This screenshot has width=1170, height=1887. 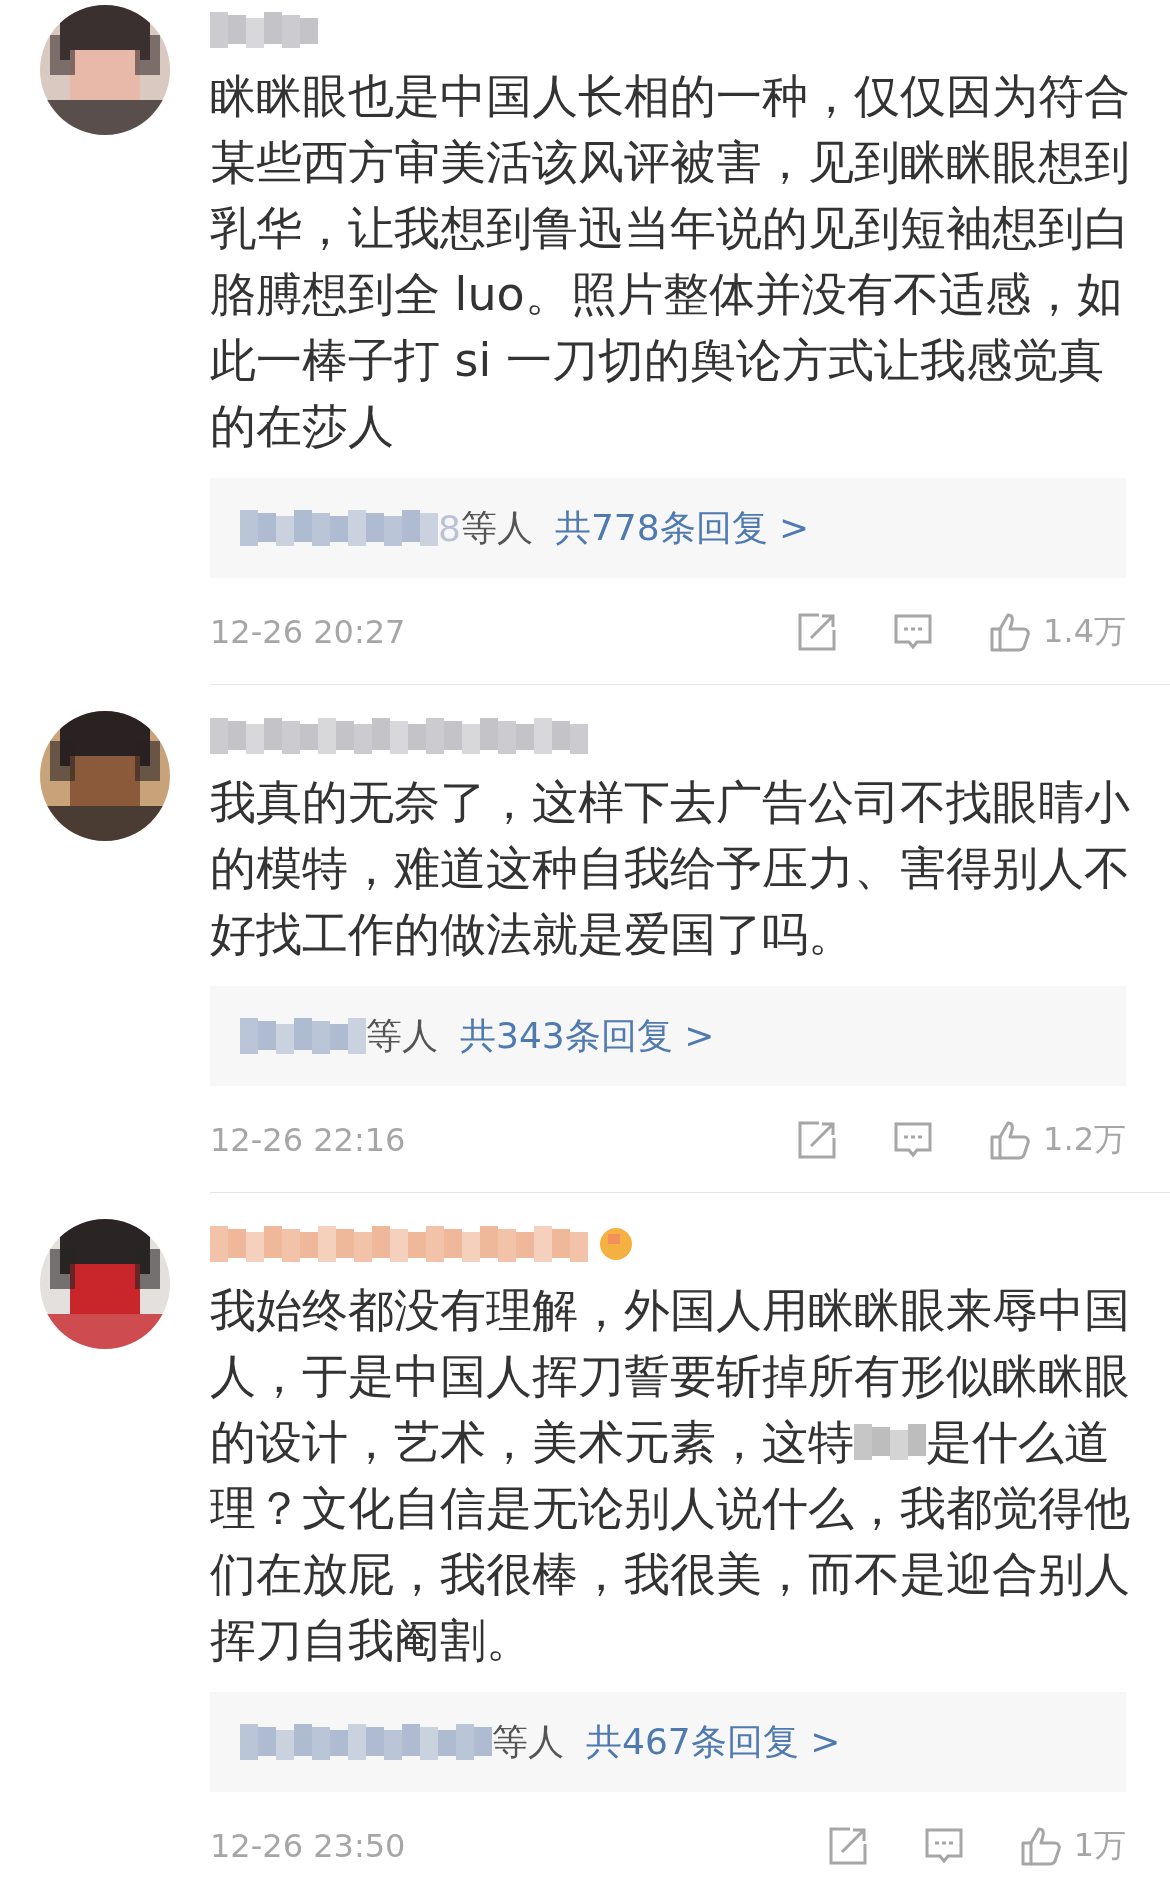 What do you see at coordinates (587, 1036) in the screenshot?
I see `replies-link: 共343条回复 >` at bounding box center [587, 1036].